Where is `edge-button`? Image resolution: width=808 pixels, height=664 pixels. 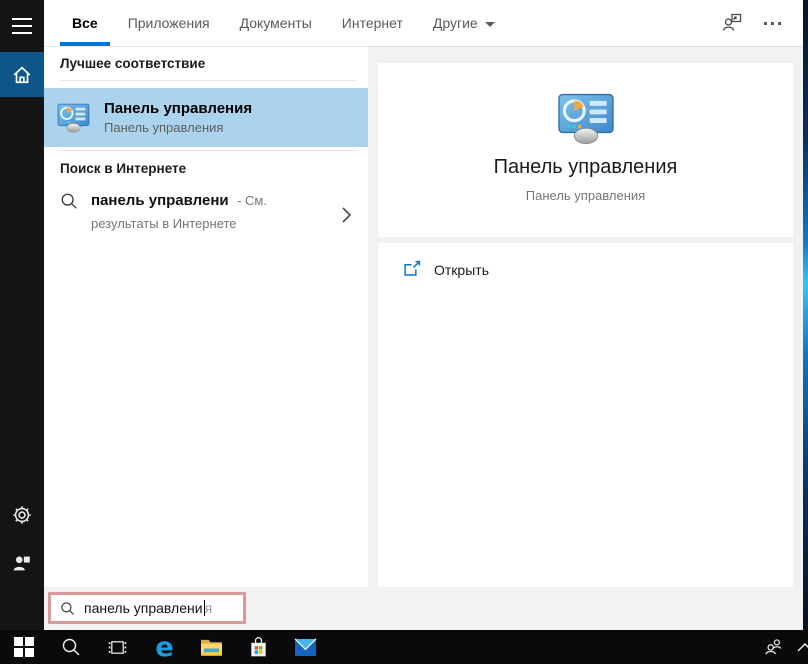
edge-button is located at coordinates (164, 647).